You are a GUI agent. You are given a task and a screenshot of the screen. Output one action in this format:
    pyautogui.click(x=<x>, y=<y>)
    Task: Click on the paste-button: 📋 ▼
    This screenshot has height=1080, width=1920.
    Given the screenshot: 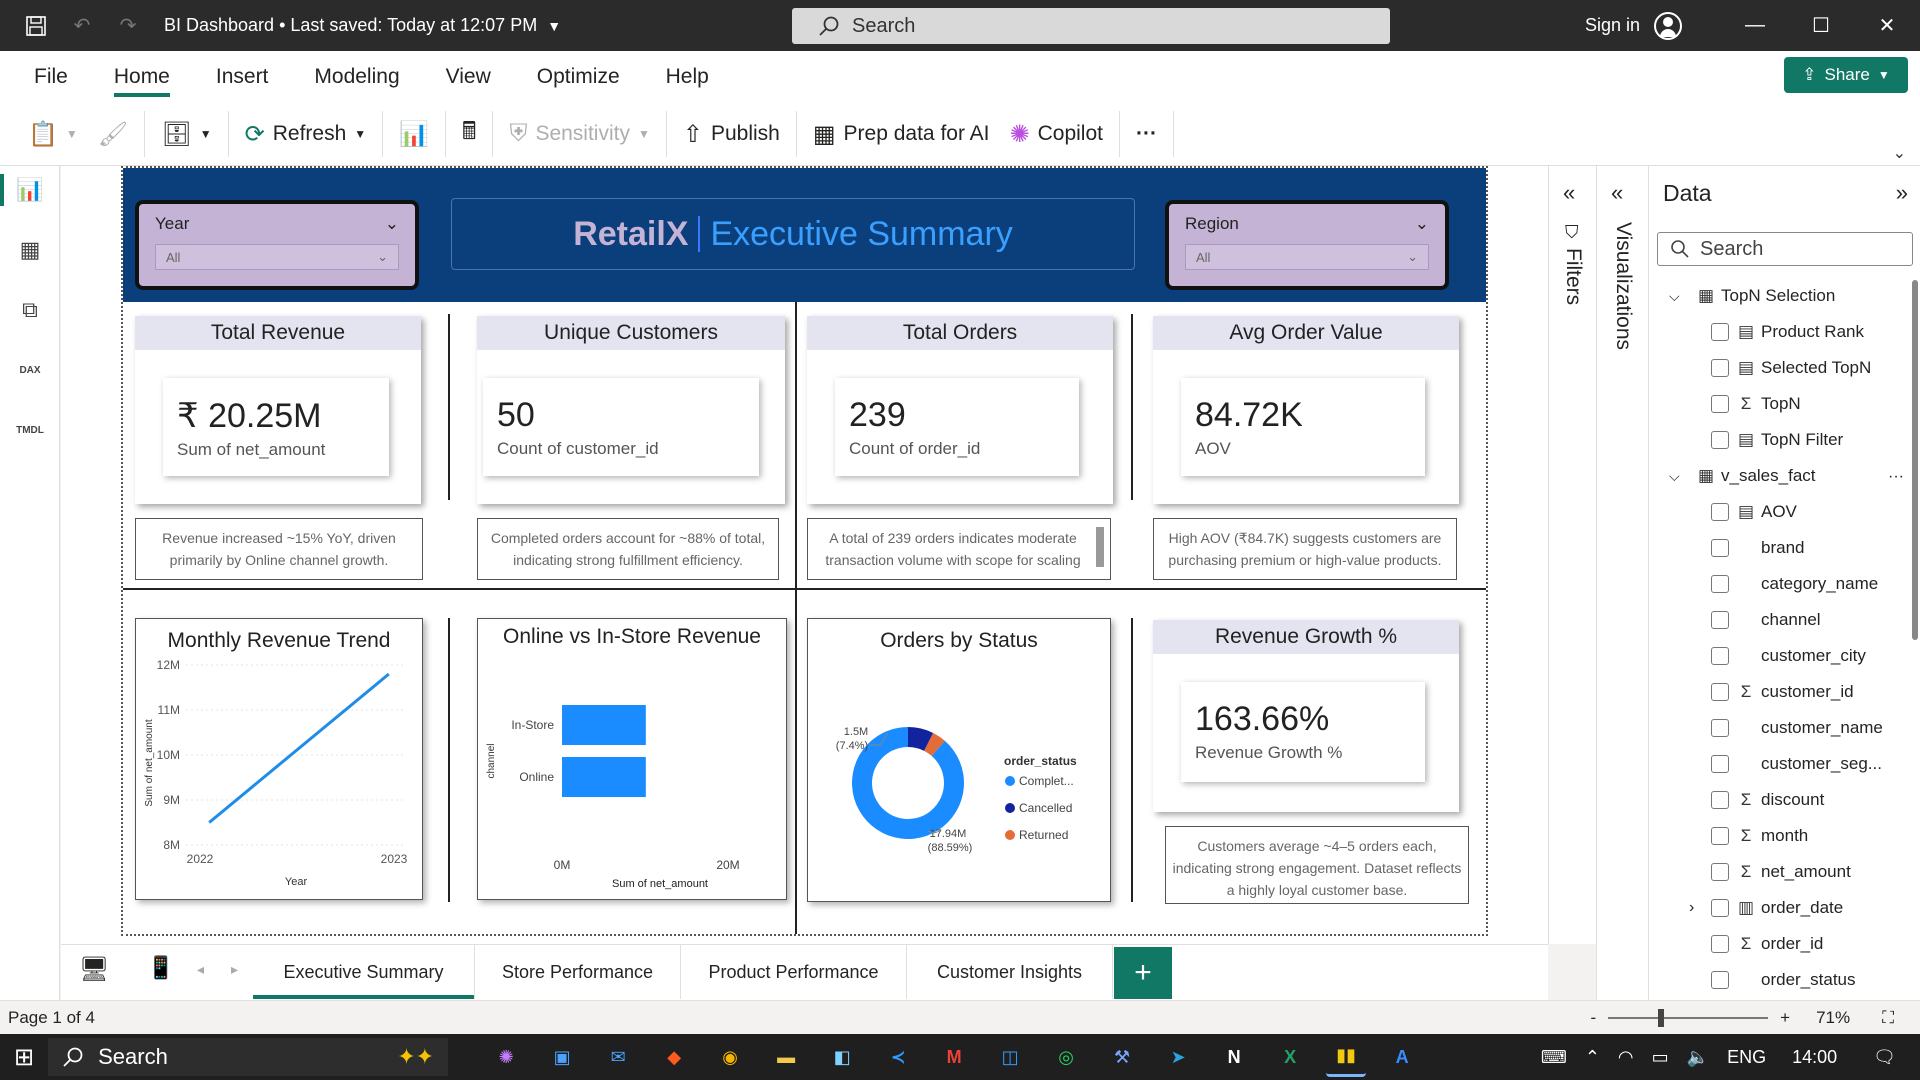 What is the action you would take?
    pyautogui.click(x=53, y=134)
    